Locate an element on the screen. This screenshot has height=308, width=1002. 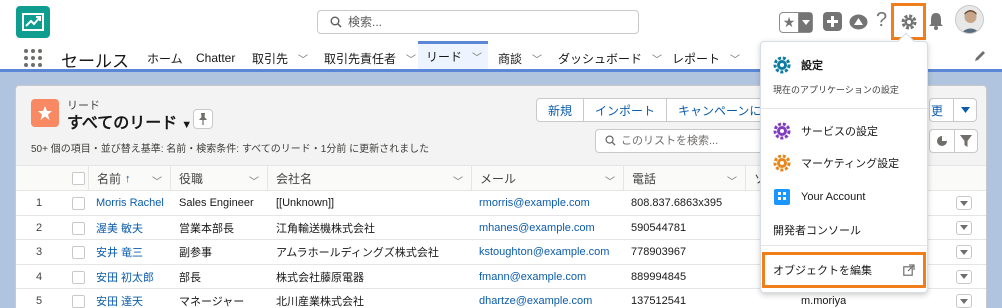
nav-item-leads: リード ﹀ is located at coordinates (453, 55).